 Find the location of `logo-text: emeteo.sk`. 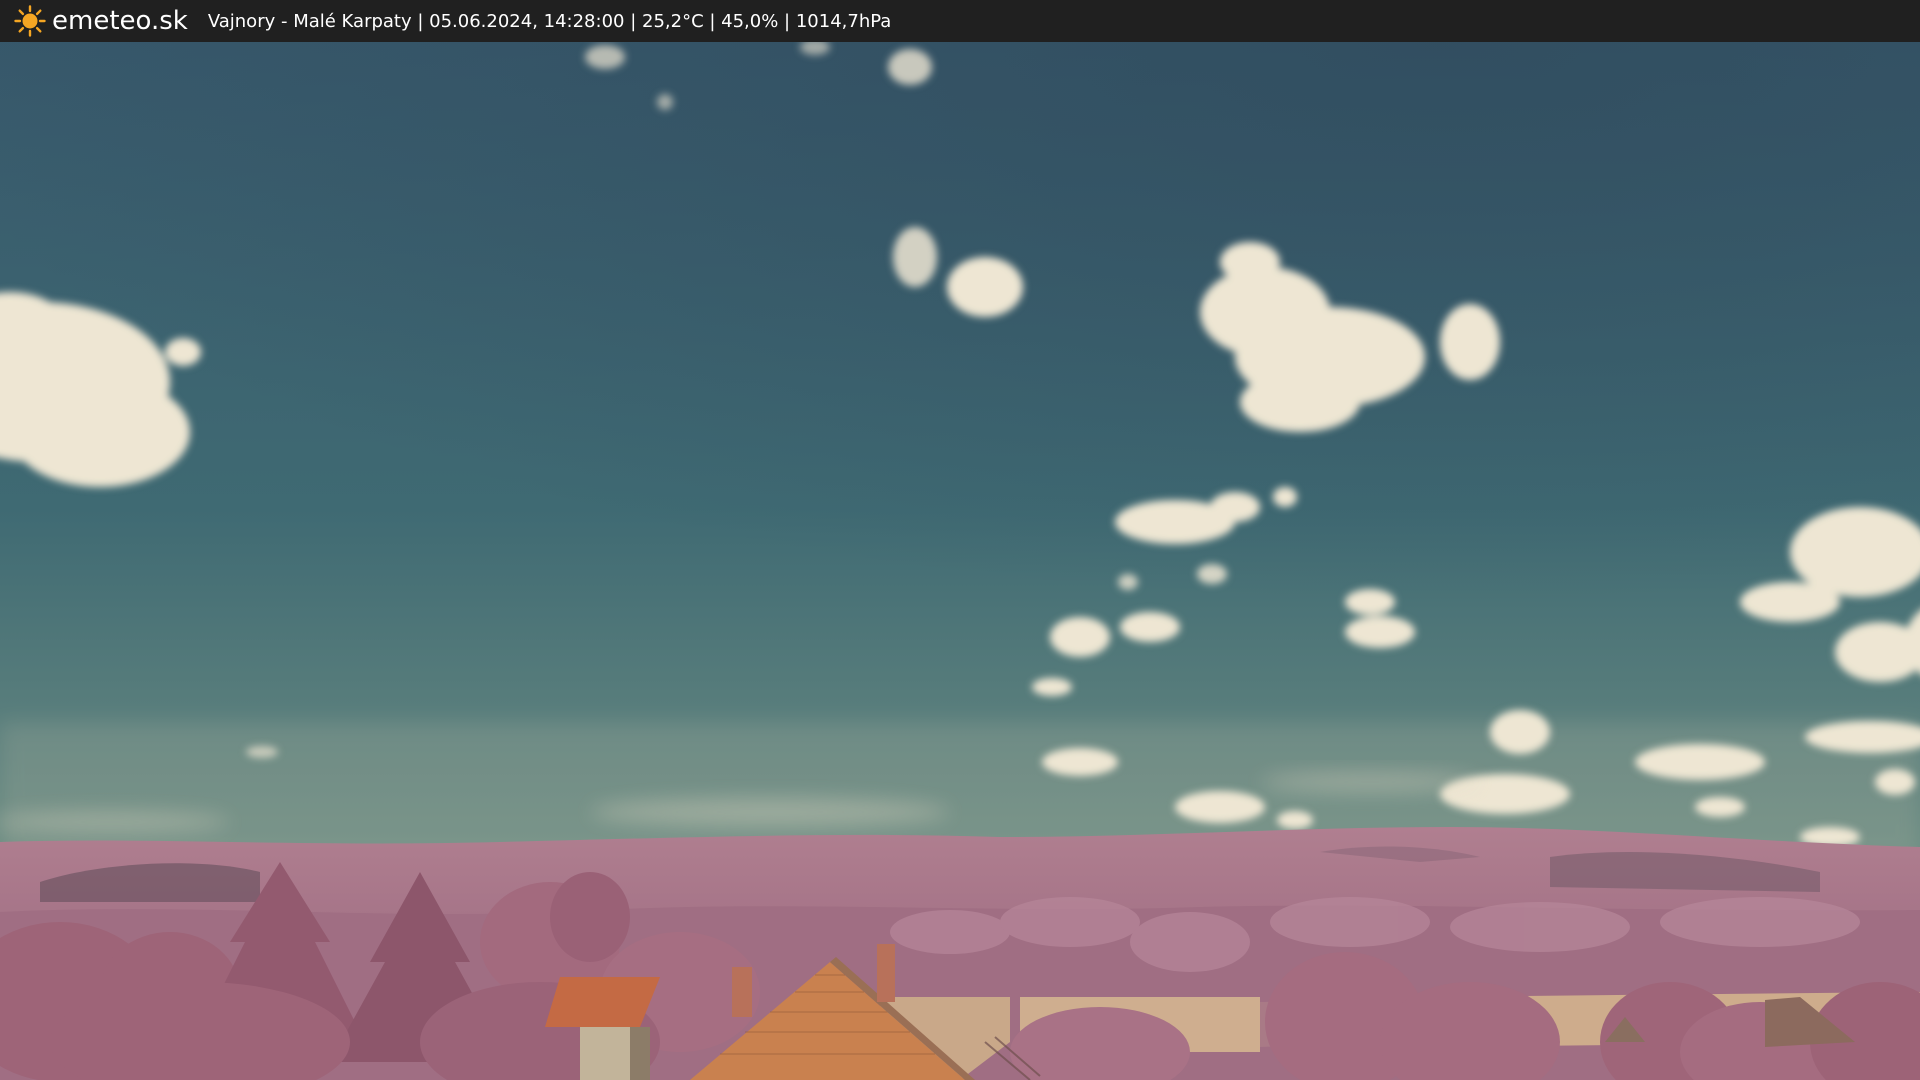

logo-text: emeteo.sk is located at coordinates (120, 21).